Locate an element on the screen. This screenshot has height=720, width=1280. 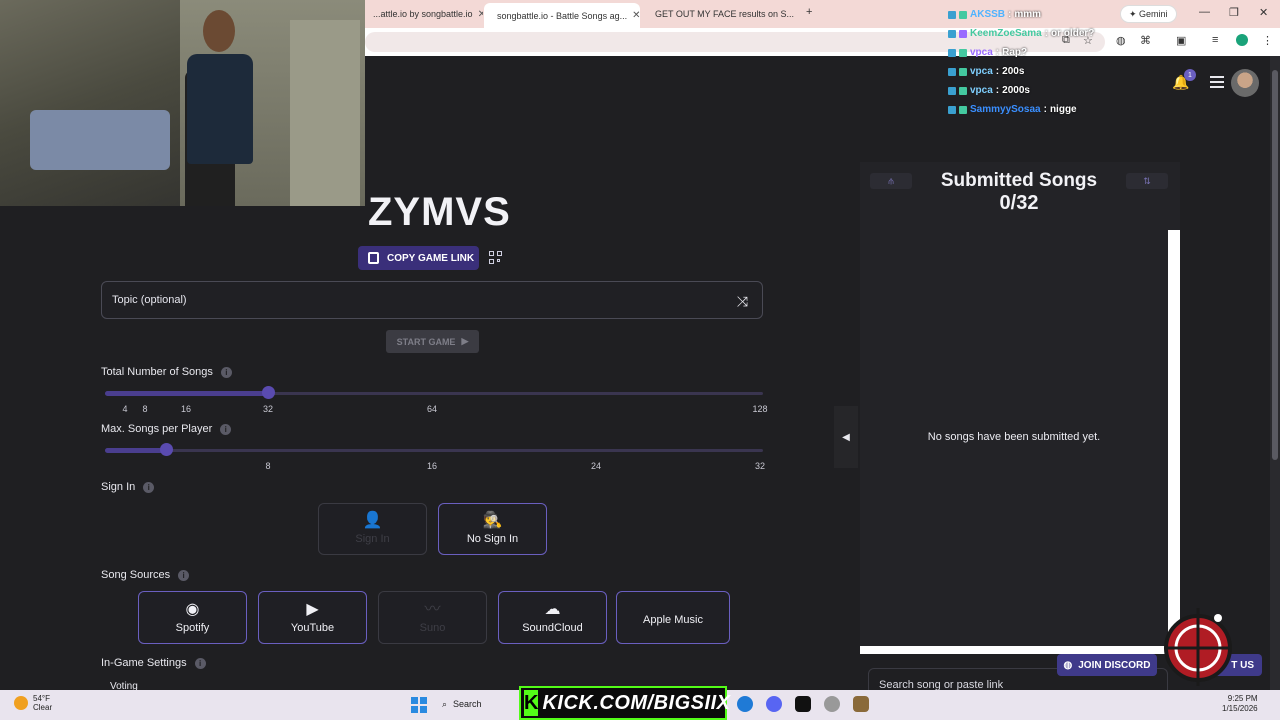
profile-icon is located at coordinates (1242, 40).